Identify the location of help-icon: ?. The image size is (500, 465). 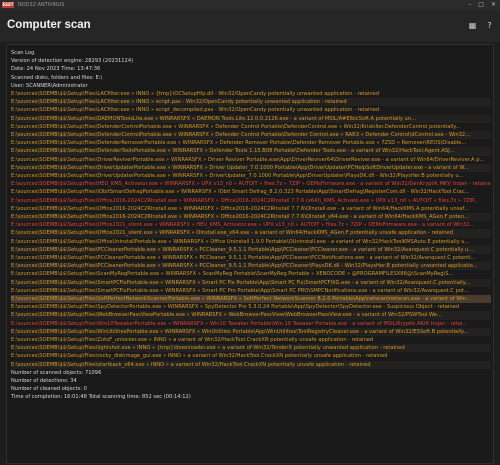
(489, 25).